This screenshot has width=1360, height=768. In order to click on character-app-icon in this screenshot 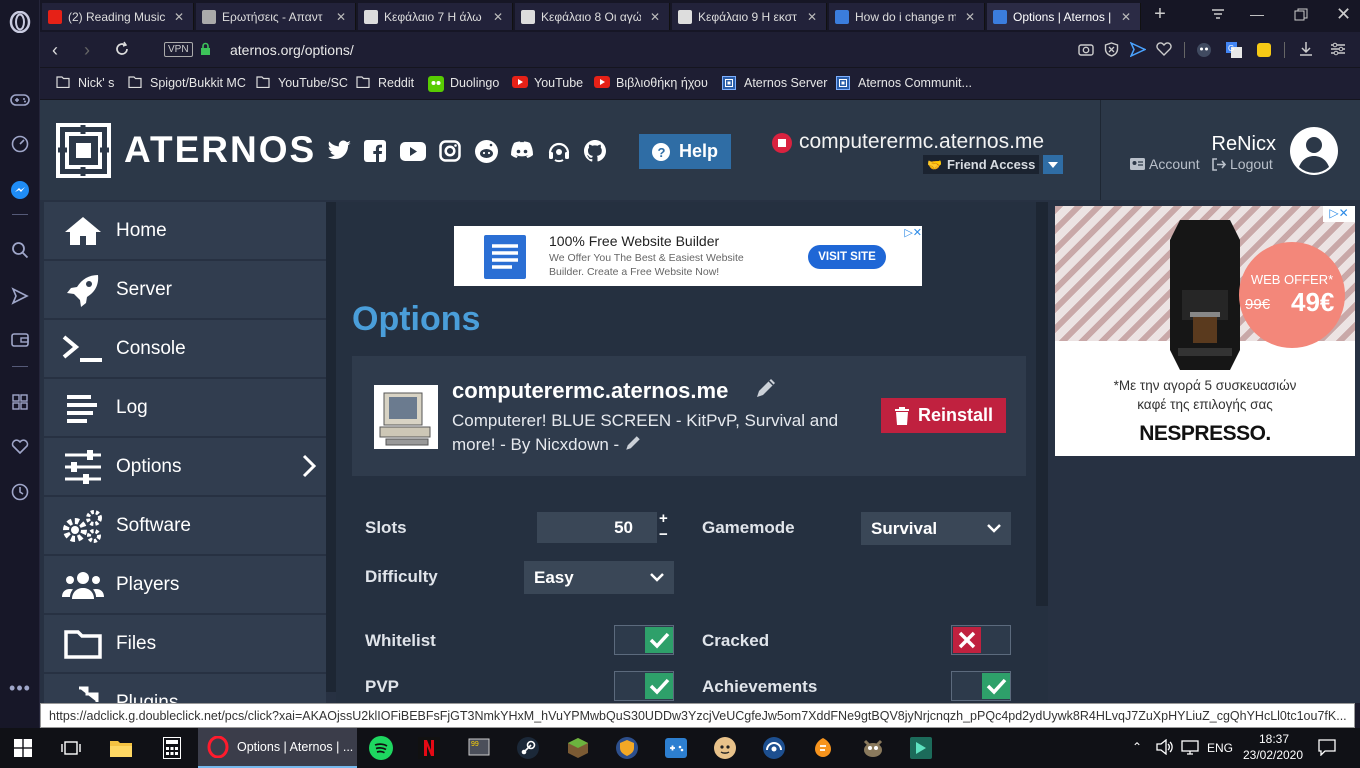, I will do `click(725, 748)`.